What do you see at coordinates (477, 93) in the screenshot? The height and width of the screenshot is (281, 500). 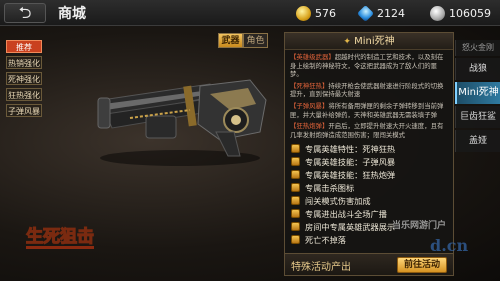 I see `weapon-list-item-selected: Mini死神` at bounding box center [477, 93].